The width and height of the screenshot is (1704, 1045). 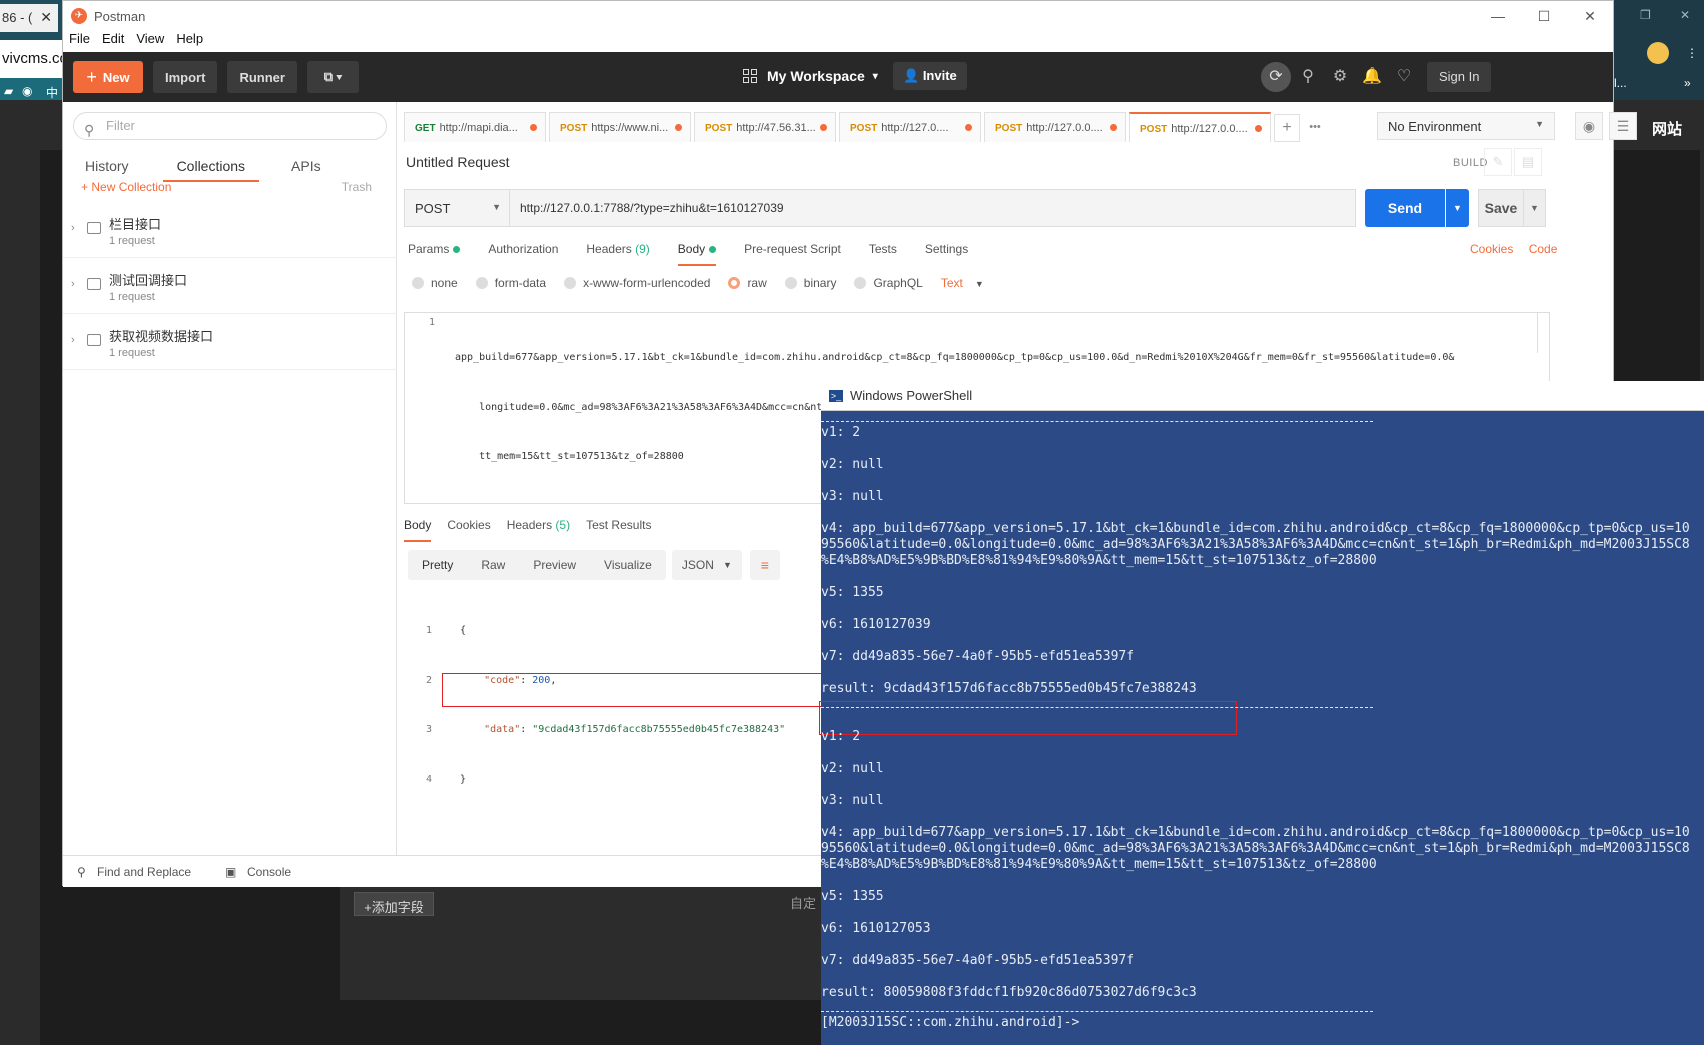 What do you see at coordinates (1340, 77) in the screenshot?
I see `gear-icon: ⚙` at bounding box center [1340, 77].